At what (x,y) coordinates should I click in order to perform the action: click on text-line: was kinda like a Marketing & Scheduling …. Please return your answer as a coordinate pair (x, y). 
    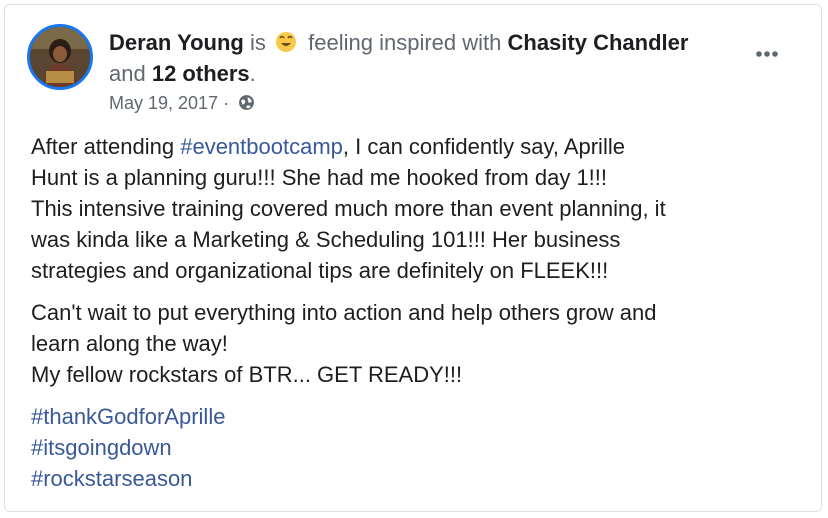
    Looking at the image, I should click on (326, 239).